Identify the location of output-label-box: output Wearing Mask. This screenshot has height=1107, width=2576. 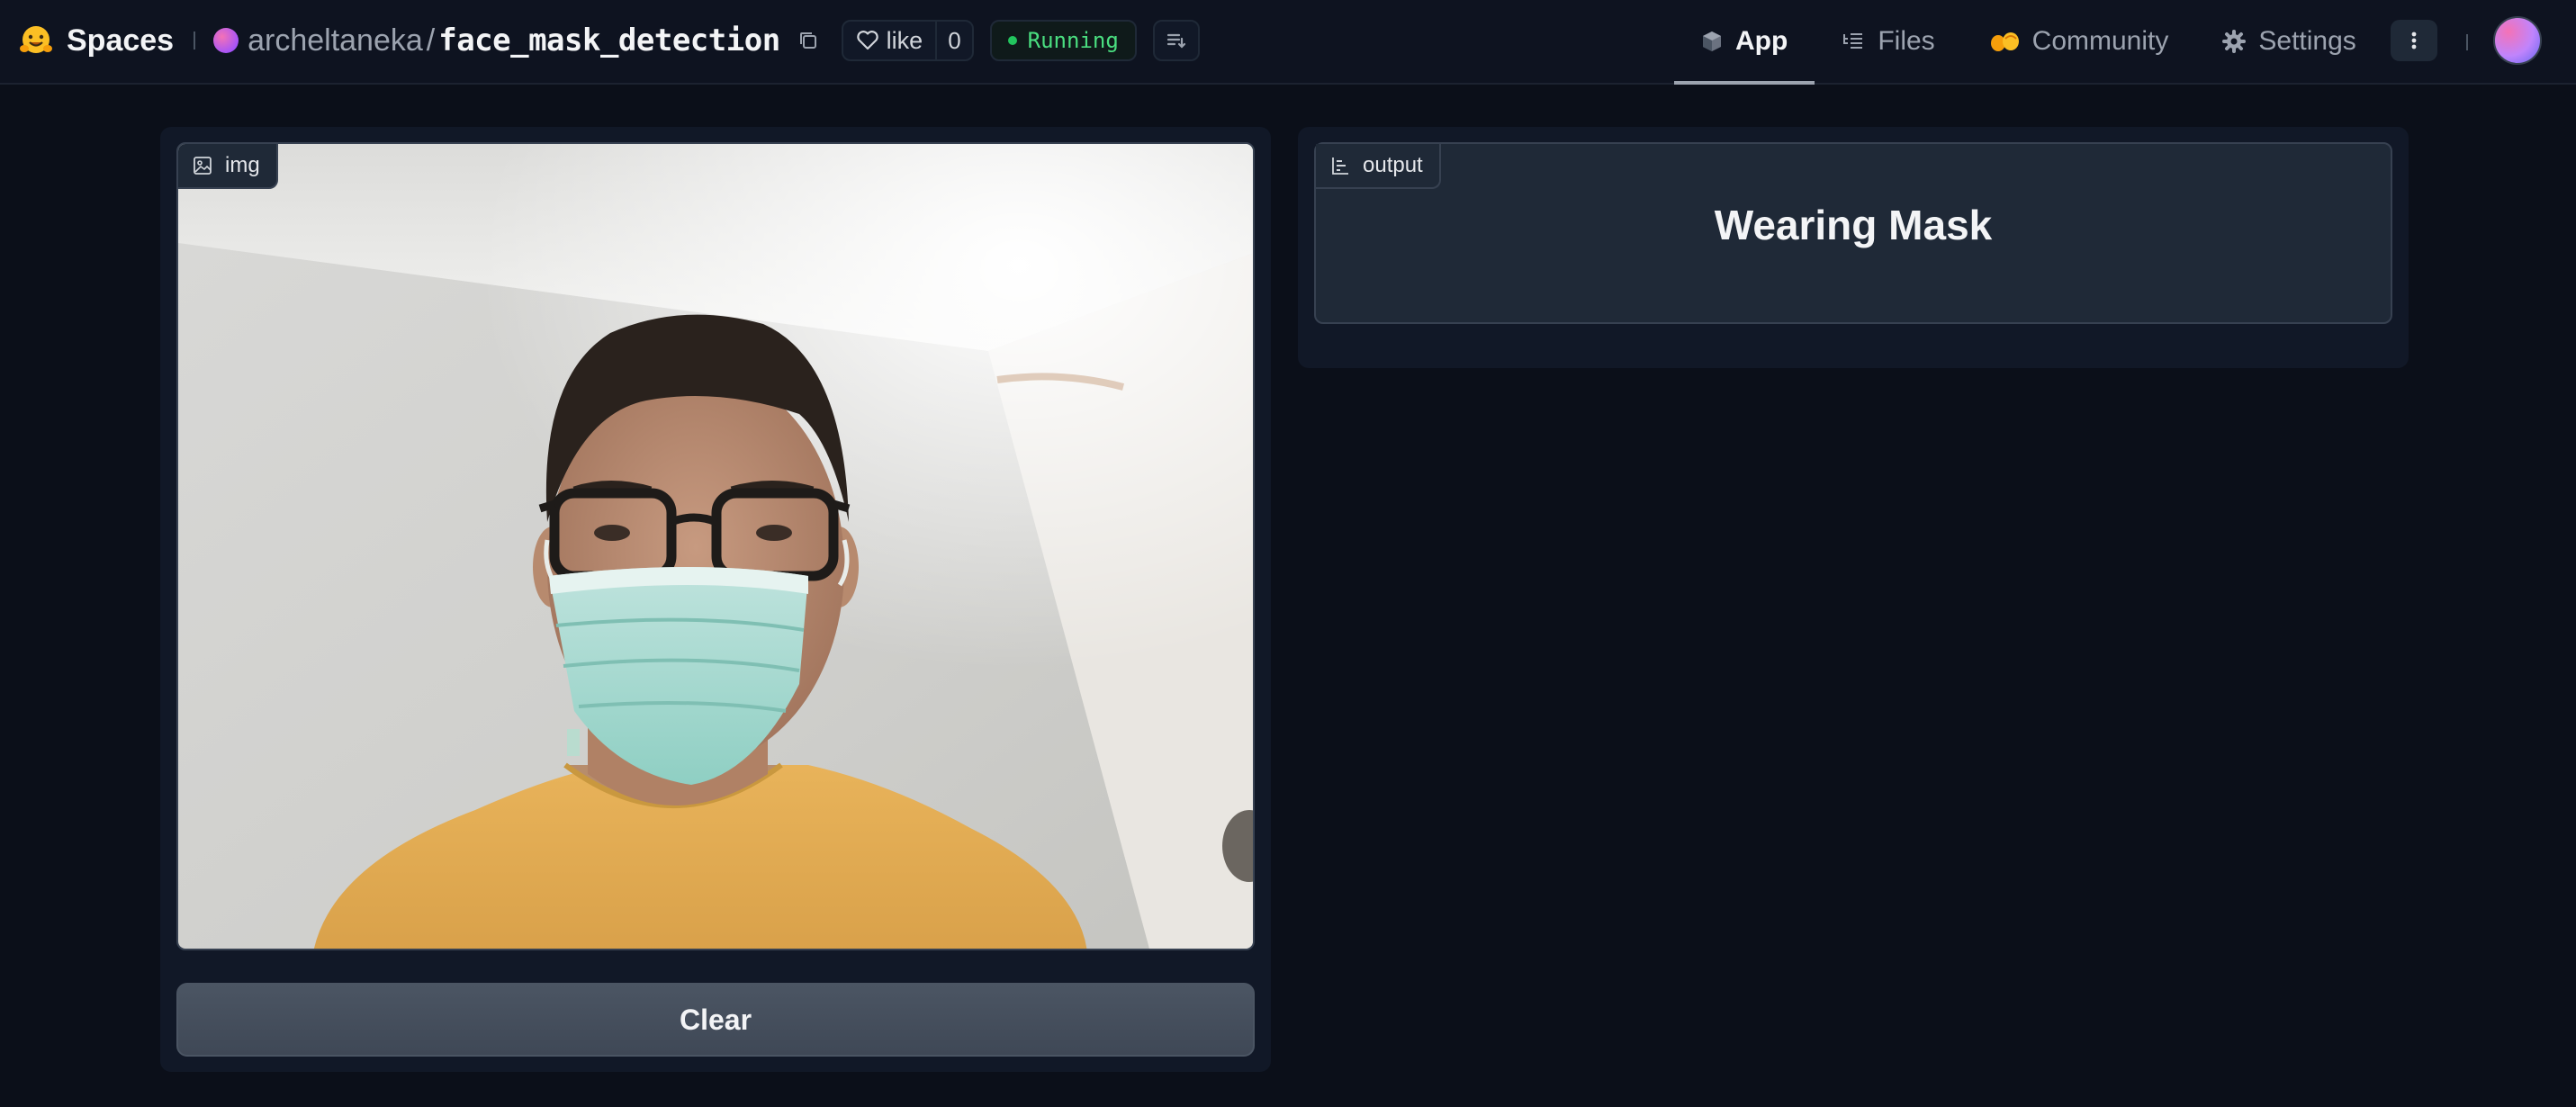
(1853, 233).